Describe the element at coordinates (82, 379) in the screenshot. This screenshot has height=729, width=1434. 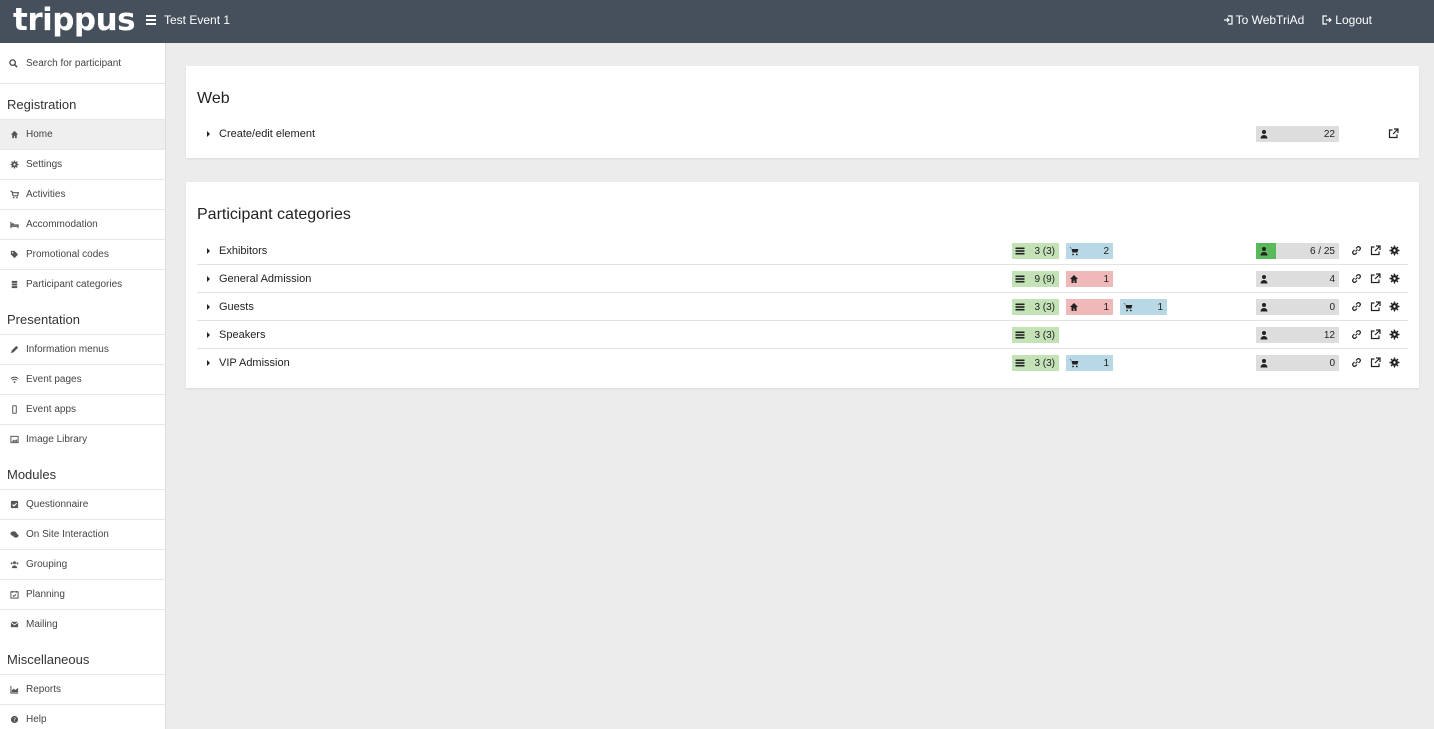
I see `nav-event-pages: Event pages` at that location.